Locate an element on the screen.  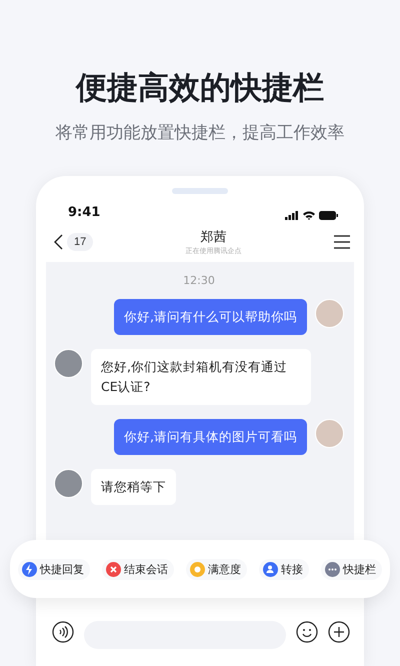
quick-action: 快捷栏 is located at coordinates (351, 569).